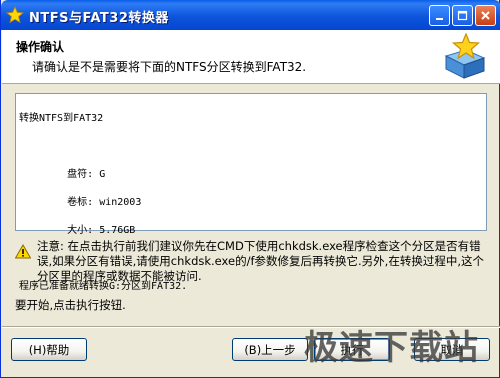 Image resolution: width=500 pixels, height=378 pixels. Describe the element at coordinates (99, 18) in the screenshot. I see `window-title: NTFS与FAT32转换器` at that location.